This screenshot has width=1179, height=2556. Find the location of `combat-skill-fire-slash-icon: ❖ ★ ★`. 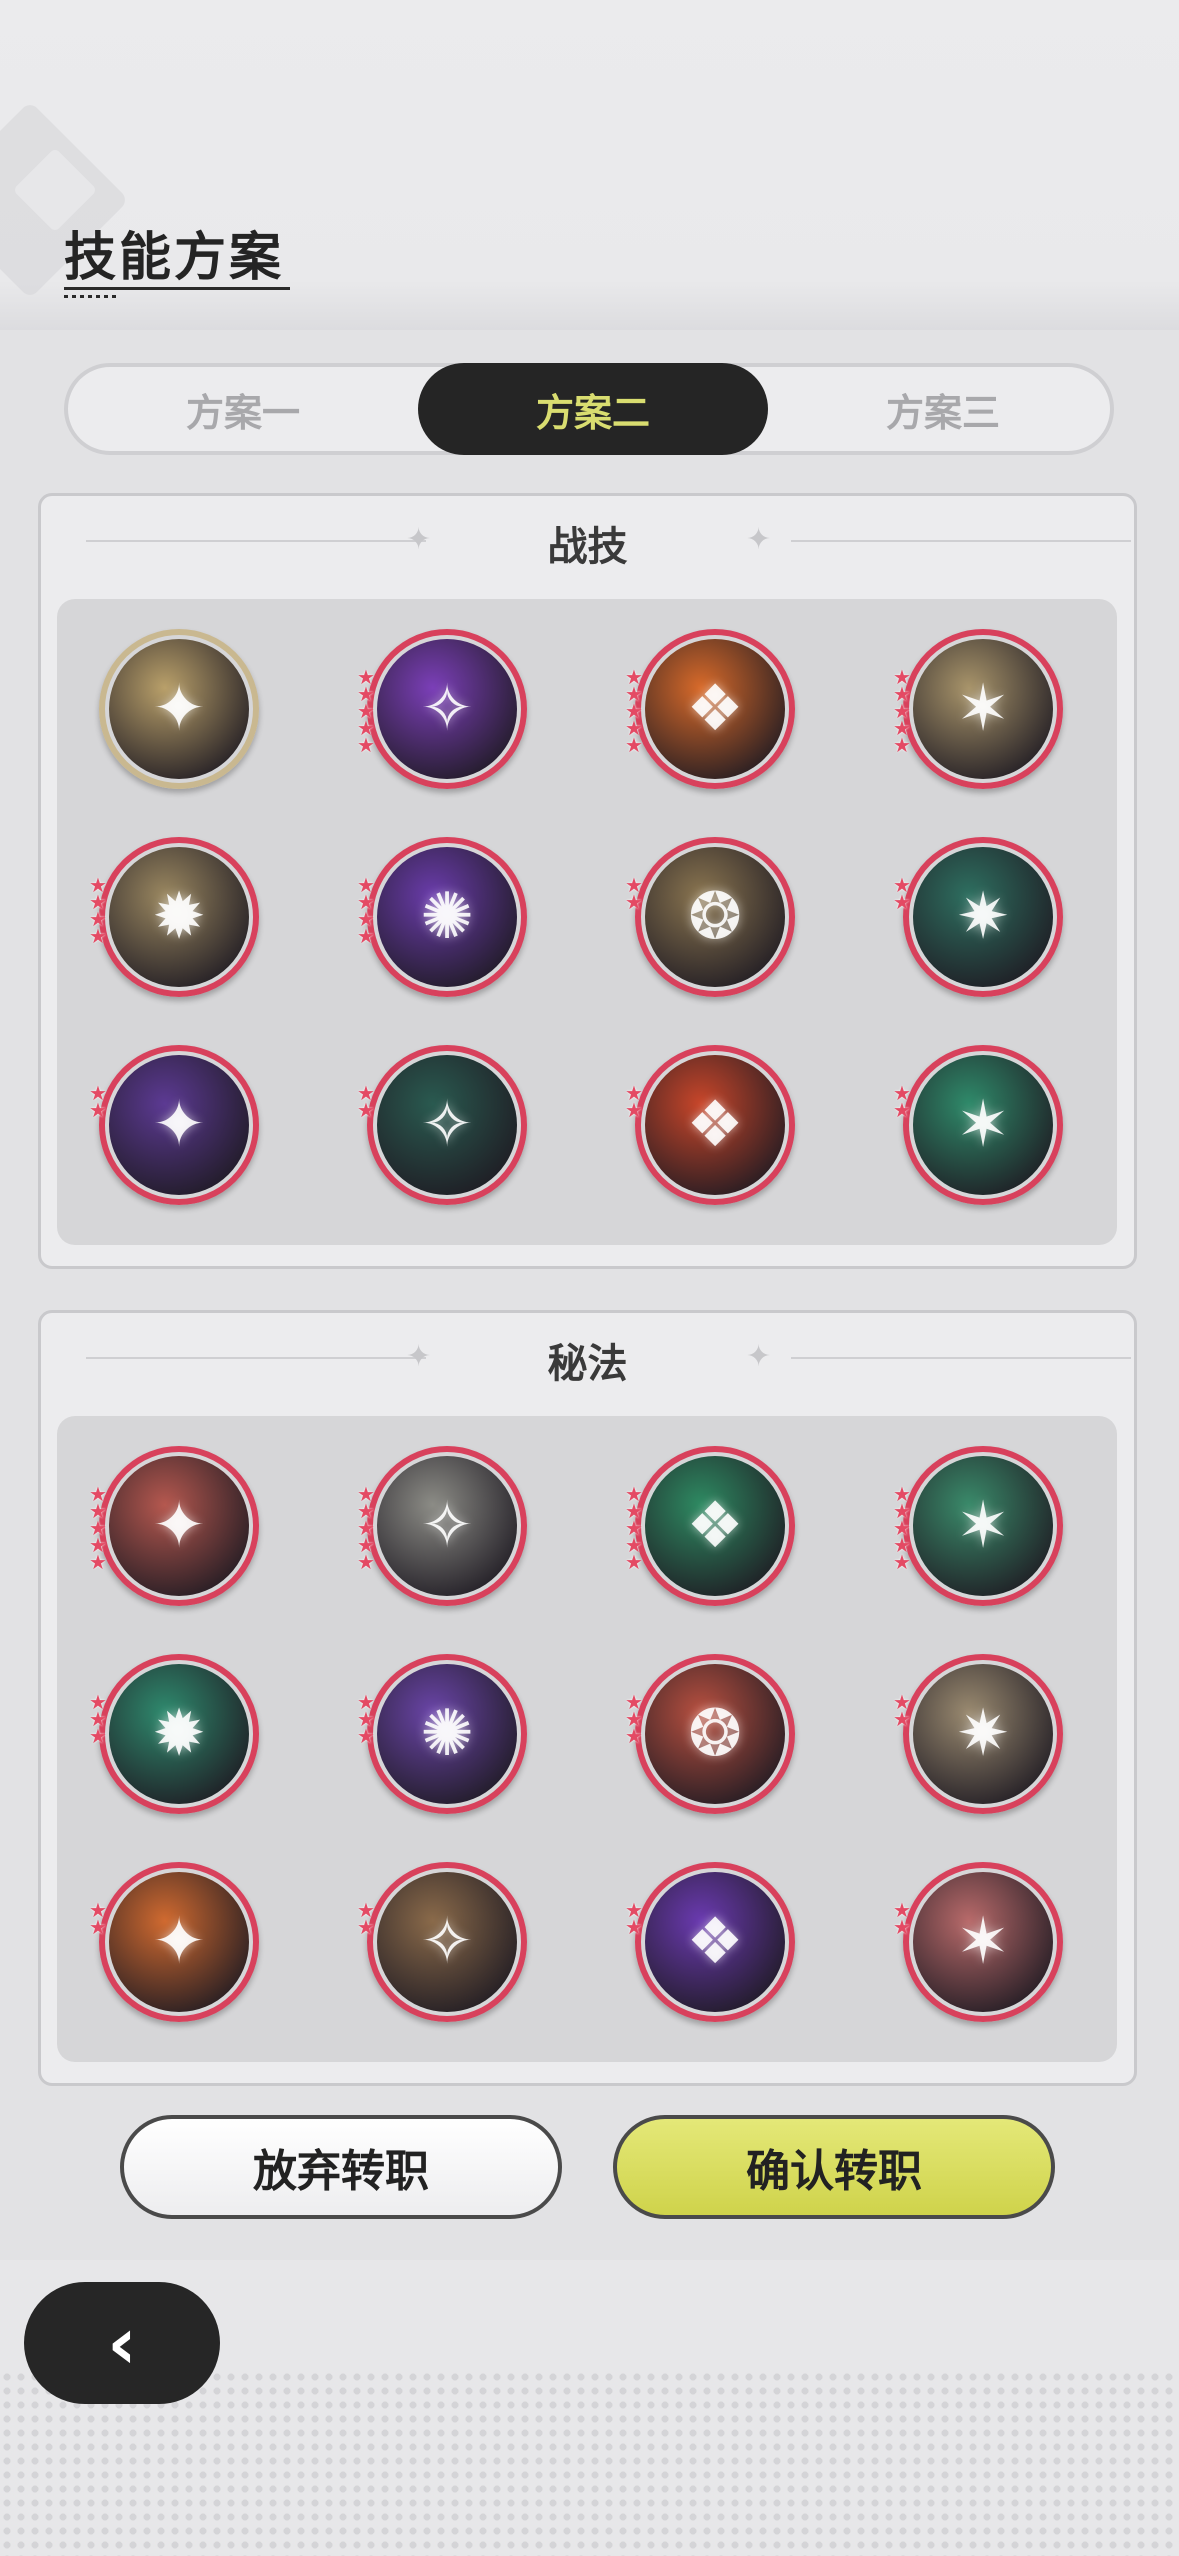

combat-skill-fire-slash-icon: ❖ ★ ★ is located at coordinates (710, 1125).